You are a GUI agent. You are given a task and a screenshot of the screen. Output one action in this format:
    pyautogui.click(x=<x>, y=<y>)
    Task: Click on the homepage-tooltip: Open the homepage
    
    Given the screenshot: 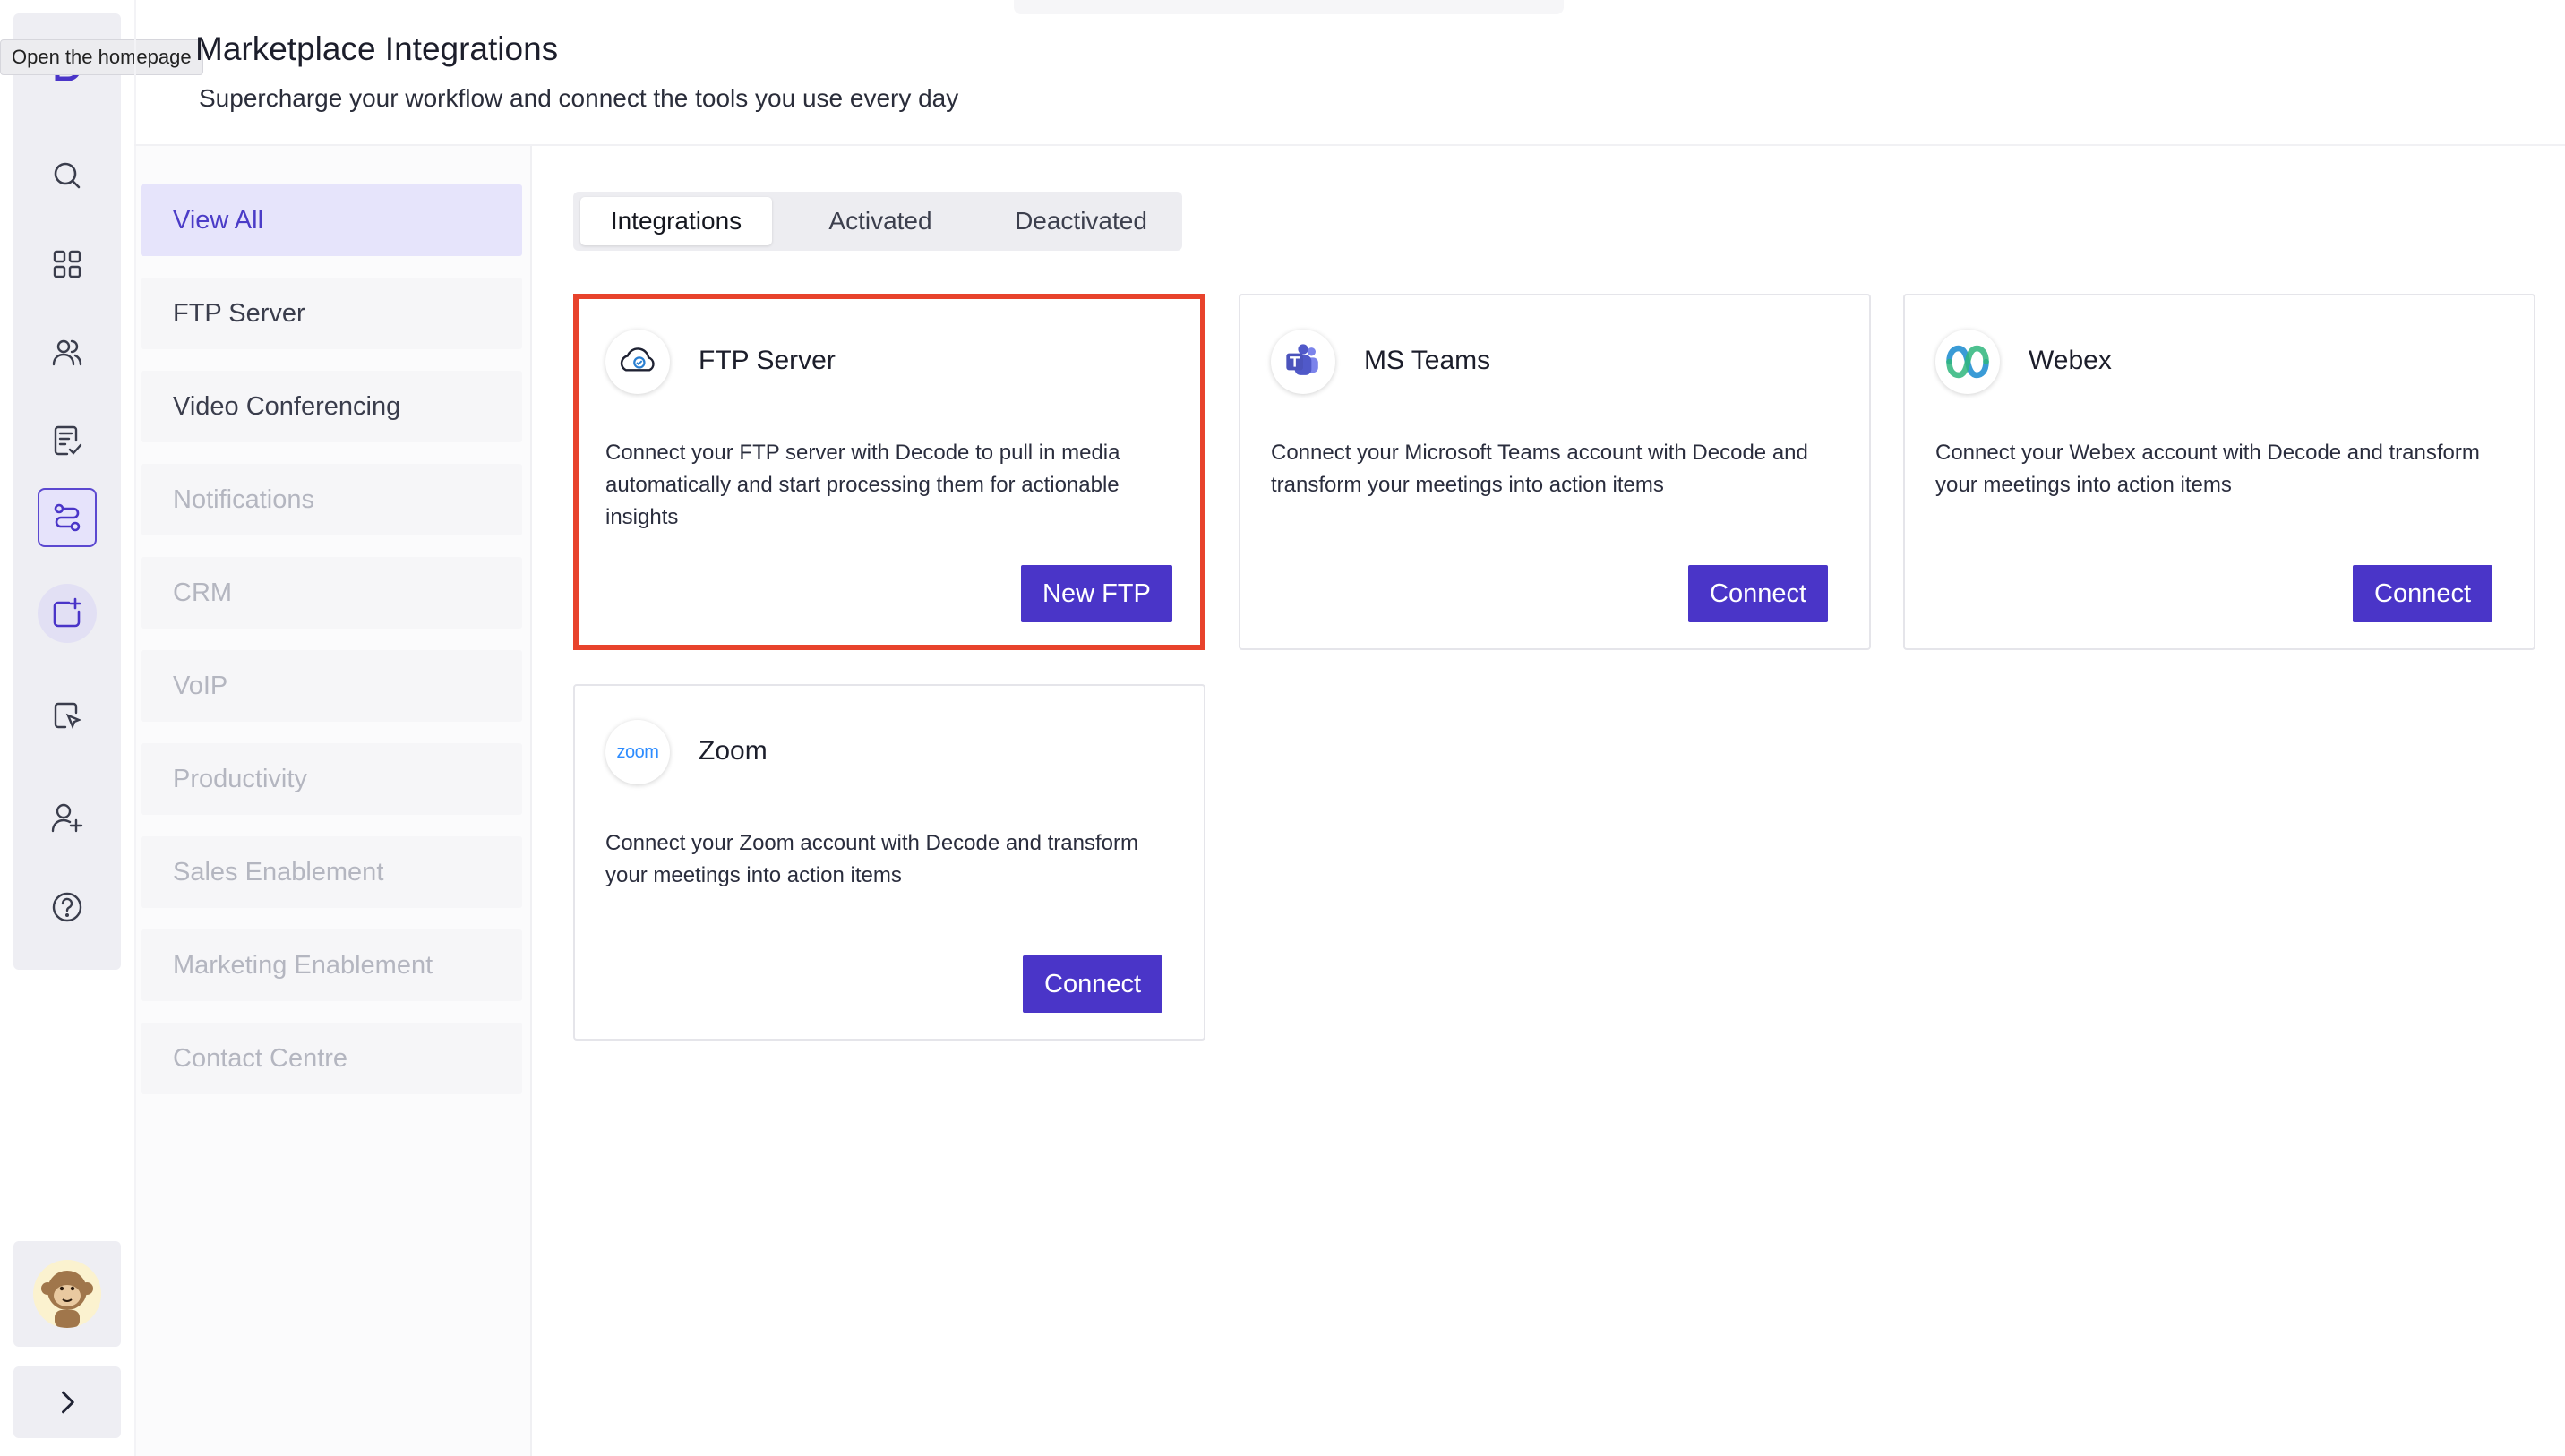 What is the action you would take?
    pyautogui.click(x=101, y=57)
    